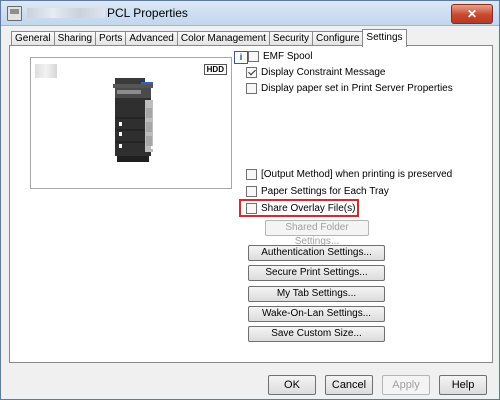  Describe the element at coordinates (46, 71) in the screenshot. I see `redacted-model-name` at that location.